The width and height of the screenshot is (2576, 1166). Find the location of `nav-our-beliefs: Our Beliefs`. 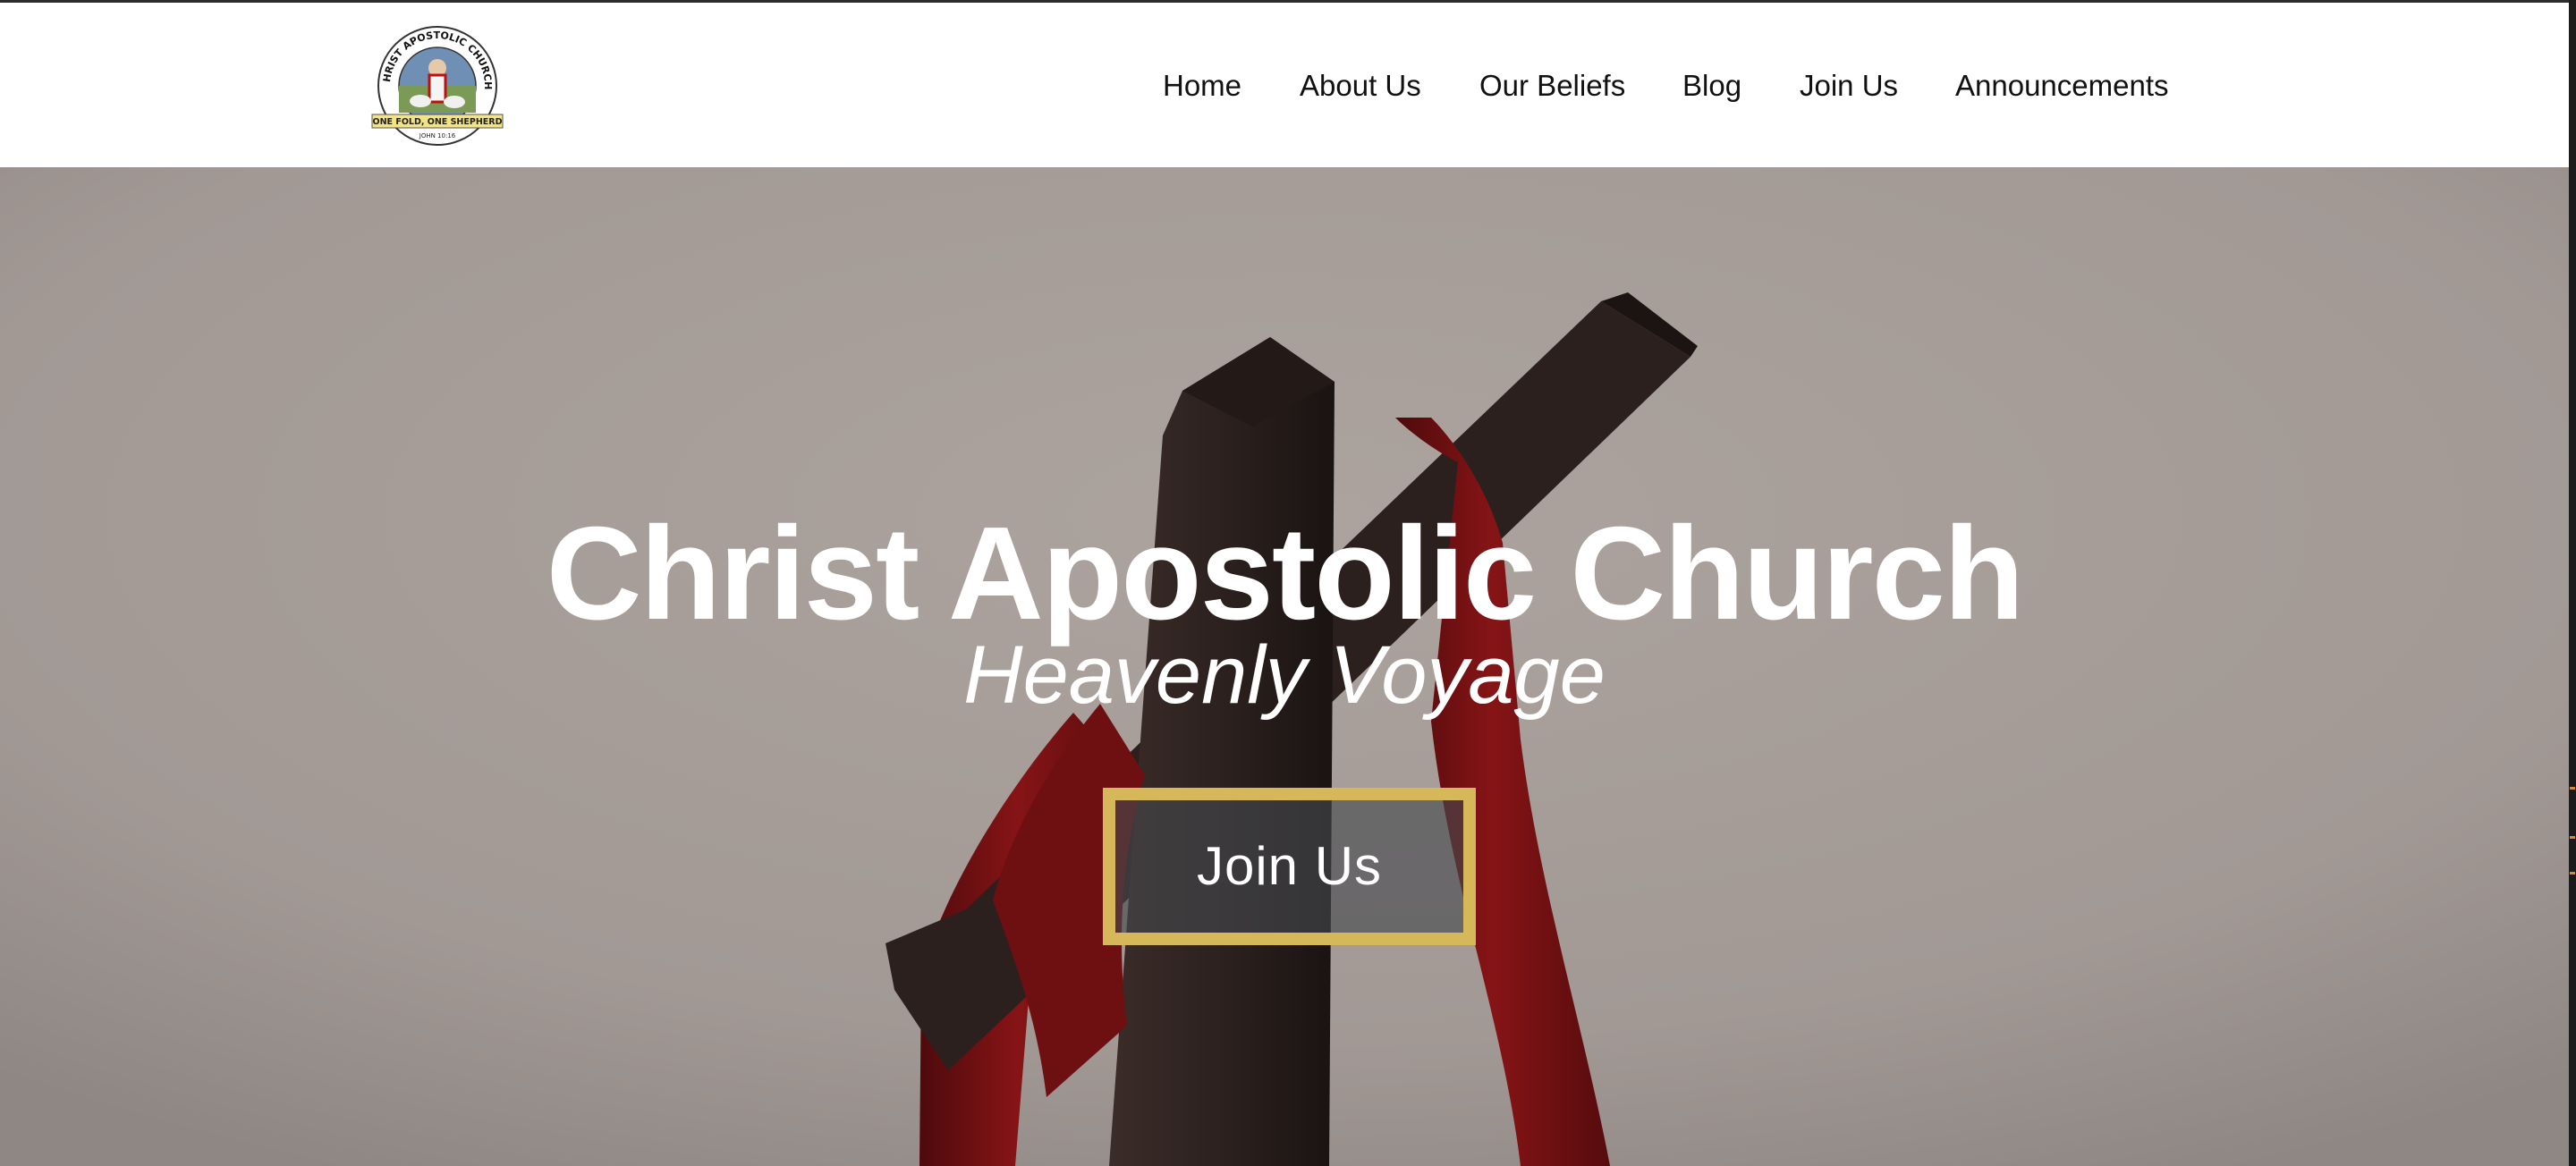

nav-our-beliefs: Our Beliefs is located at coordinates (1552, 86).